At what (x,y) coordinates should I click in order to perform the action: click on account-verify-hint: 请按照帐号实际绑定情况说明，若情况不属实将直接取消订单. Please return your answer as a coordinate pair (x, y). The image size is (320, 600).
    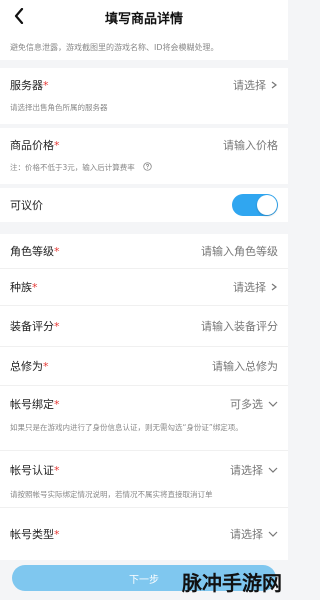
    Looking at the image, I should click on (111, 494).